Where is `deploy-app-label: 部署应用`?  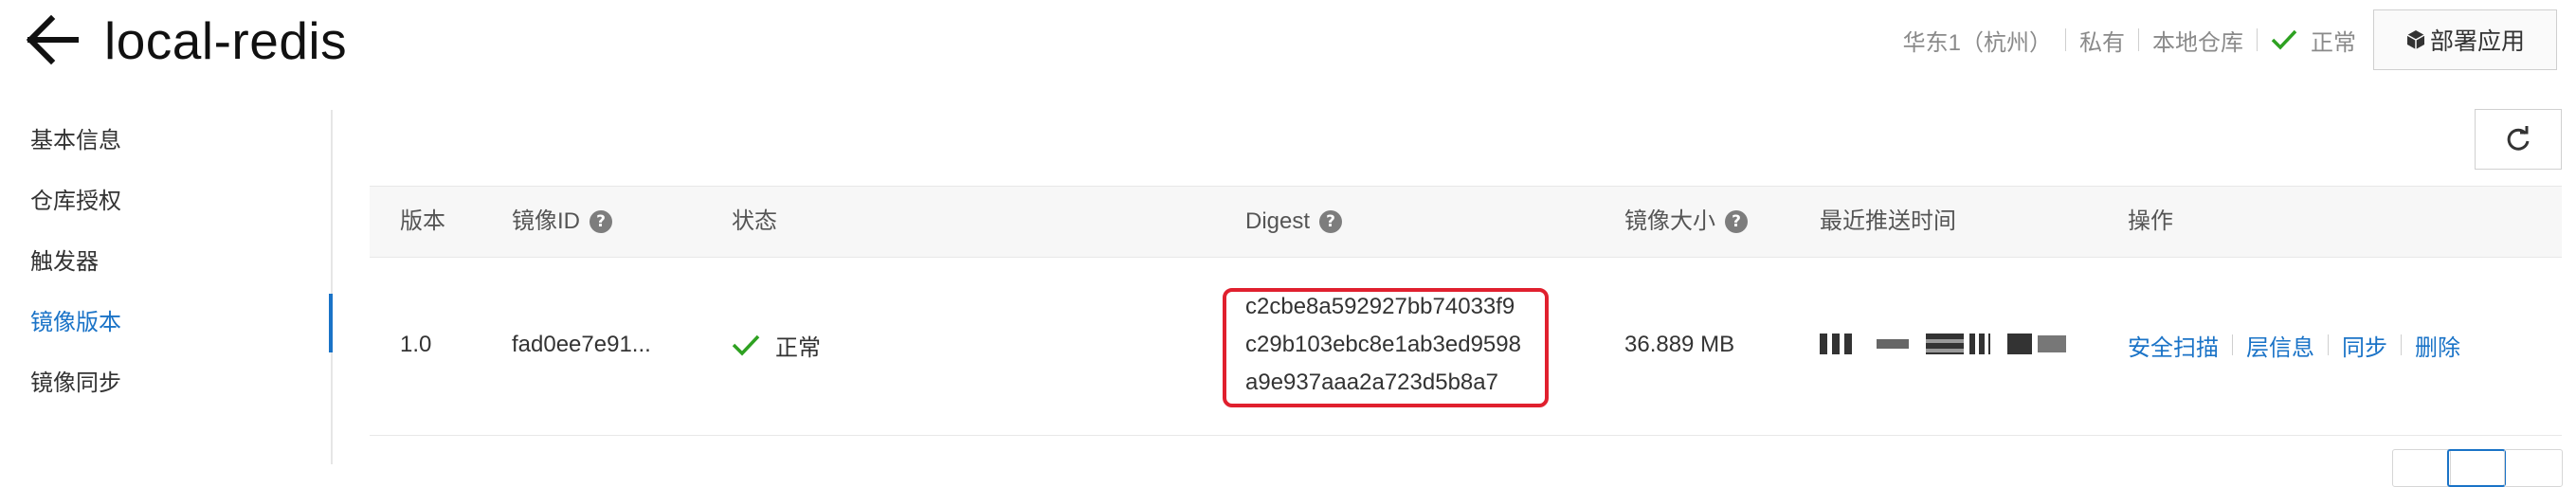 deploy-app-label: 部署应用 is located at coordinates (2477, 41).